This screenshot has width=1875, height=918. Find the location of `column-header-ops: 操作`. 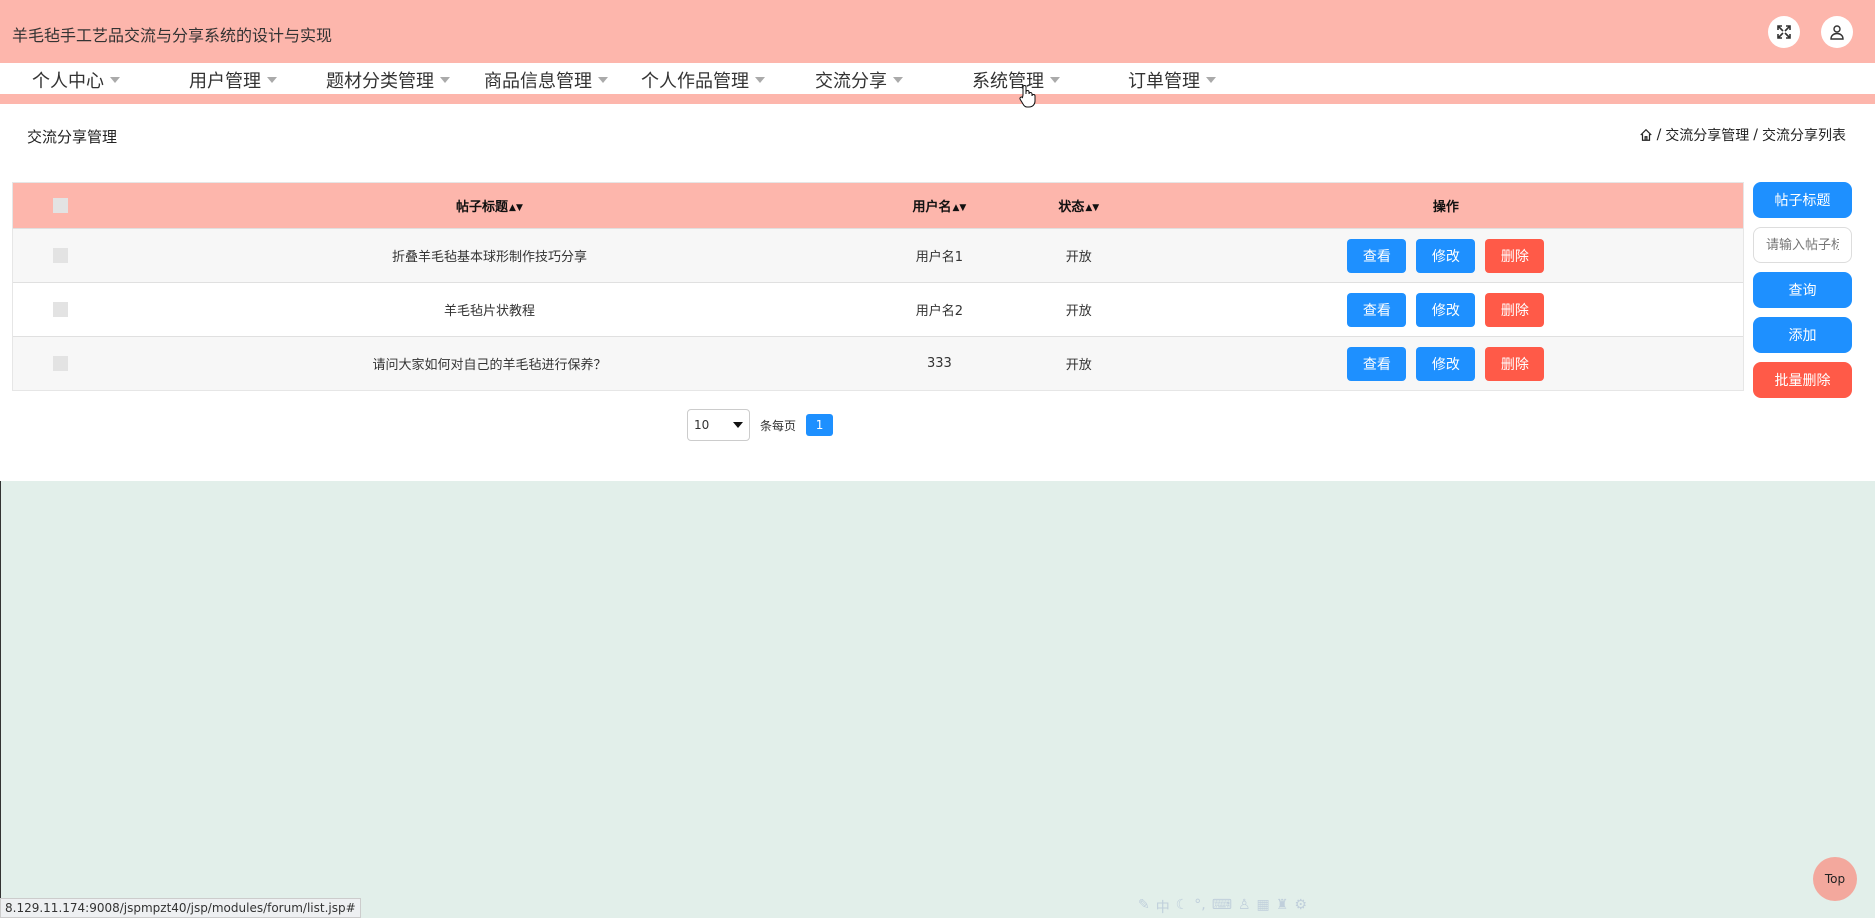

column-header-ops: 操作 is located at coordinates (1445, 207).